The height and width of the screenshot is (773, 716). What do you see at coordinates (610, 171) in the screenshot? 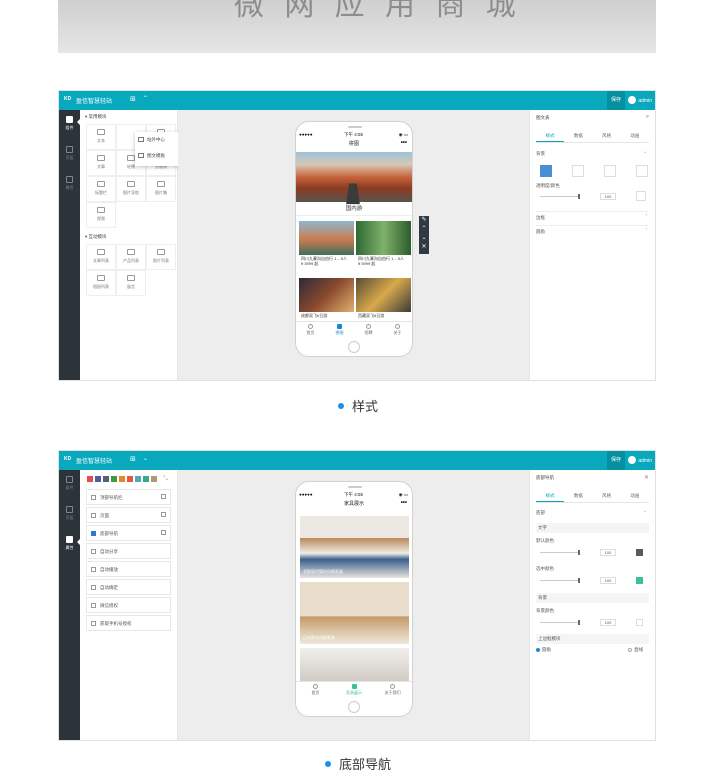
I see `fill-image-icon` at bounding box center [610, 171].